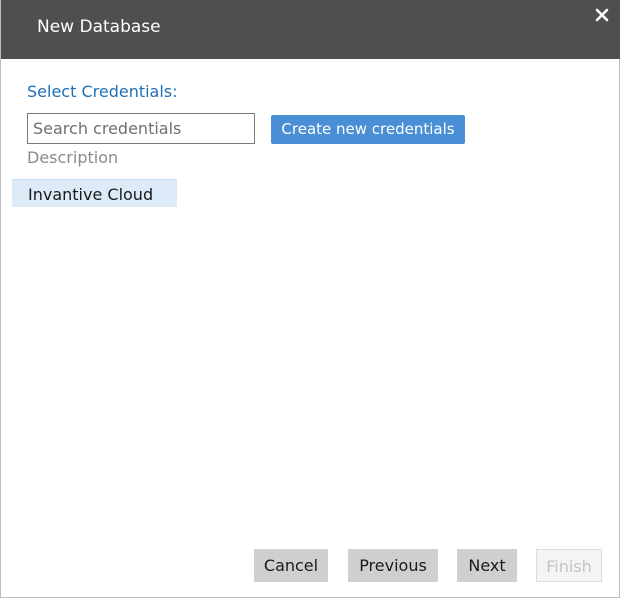 This screenshot has width=620, height=598. What do you see at coordinates (310, 29) in the screenshot?
I see `dialog-titlebar: New Database` at bounding box center [310, 29].